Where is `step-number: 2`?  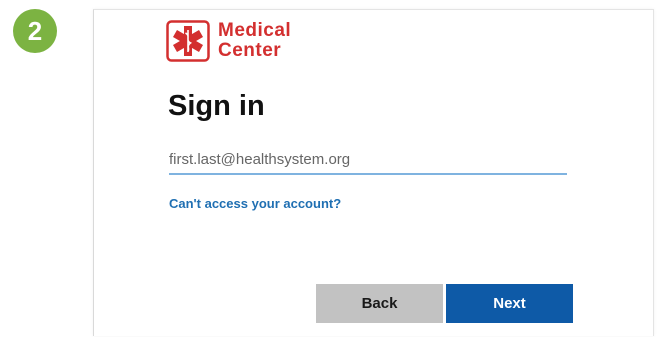 step-number: 2 is located at coordinates (35, 30).